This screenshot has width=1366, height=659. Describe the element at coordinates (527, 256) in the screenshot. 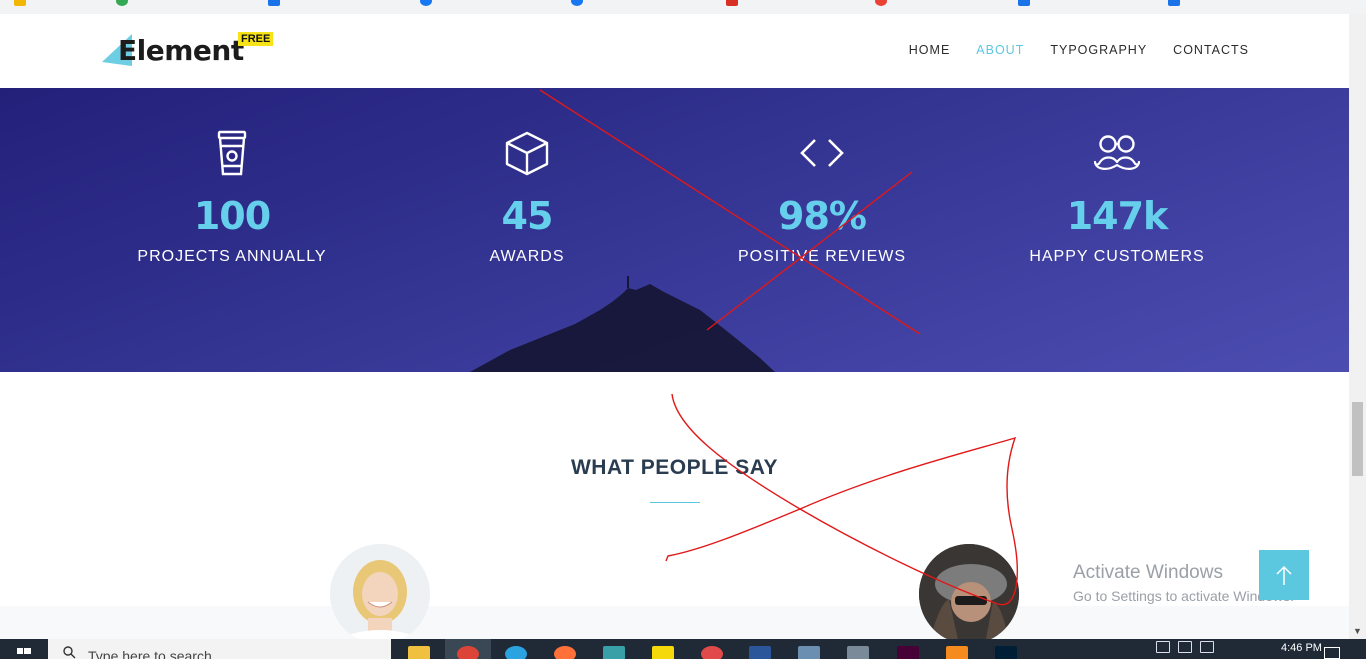

I see `stat-label: AWARDS` at that location.